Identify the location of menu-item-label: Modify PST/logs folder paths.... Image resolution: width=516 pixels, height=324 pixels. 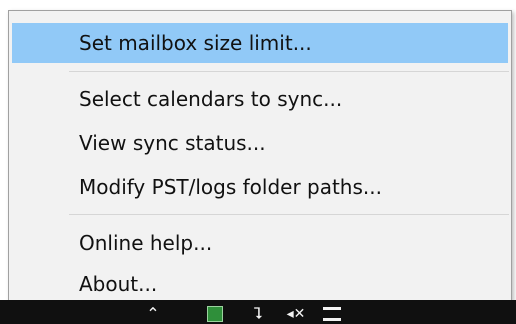
(230, 187).